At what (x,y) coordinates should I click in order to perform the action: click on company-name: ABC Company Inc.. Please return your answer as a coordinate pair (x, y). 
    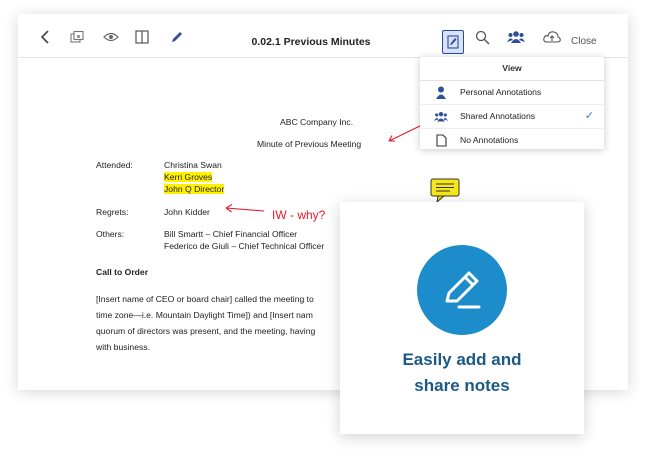
    Looking at the image, I should click on (317, 122).